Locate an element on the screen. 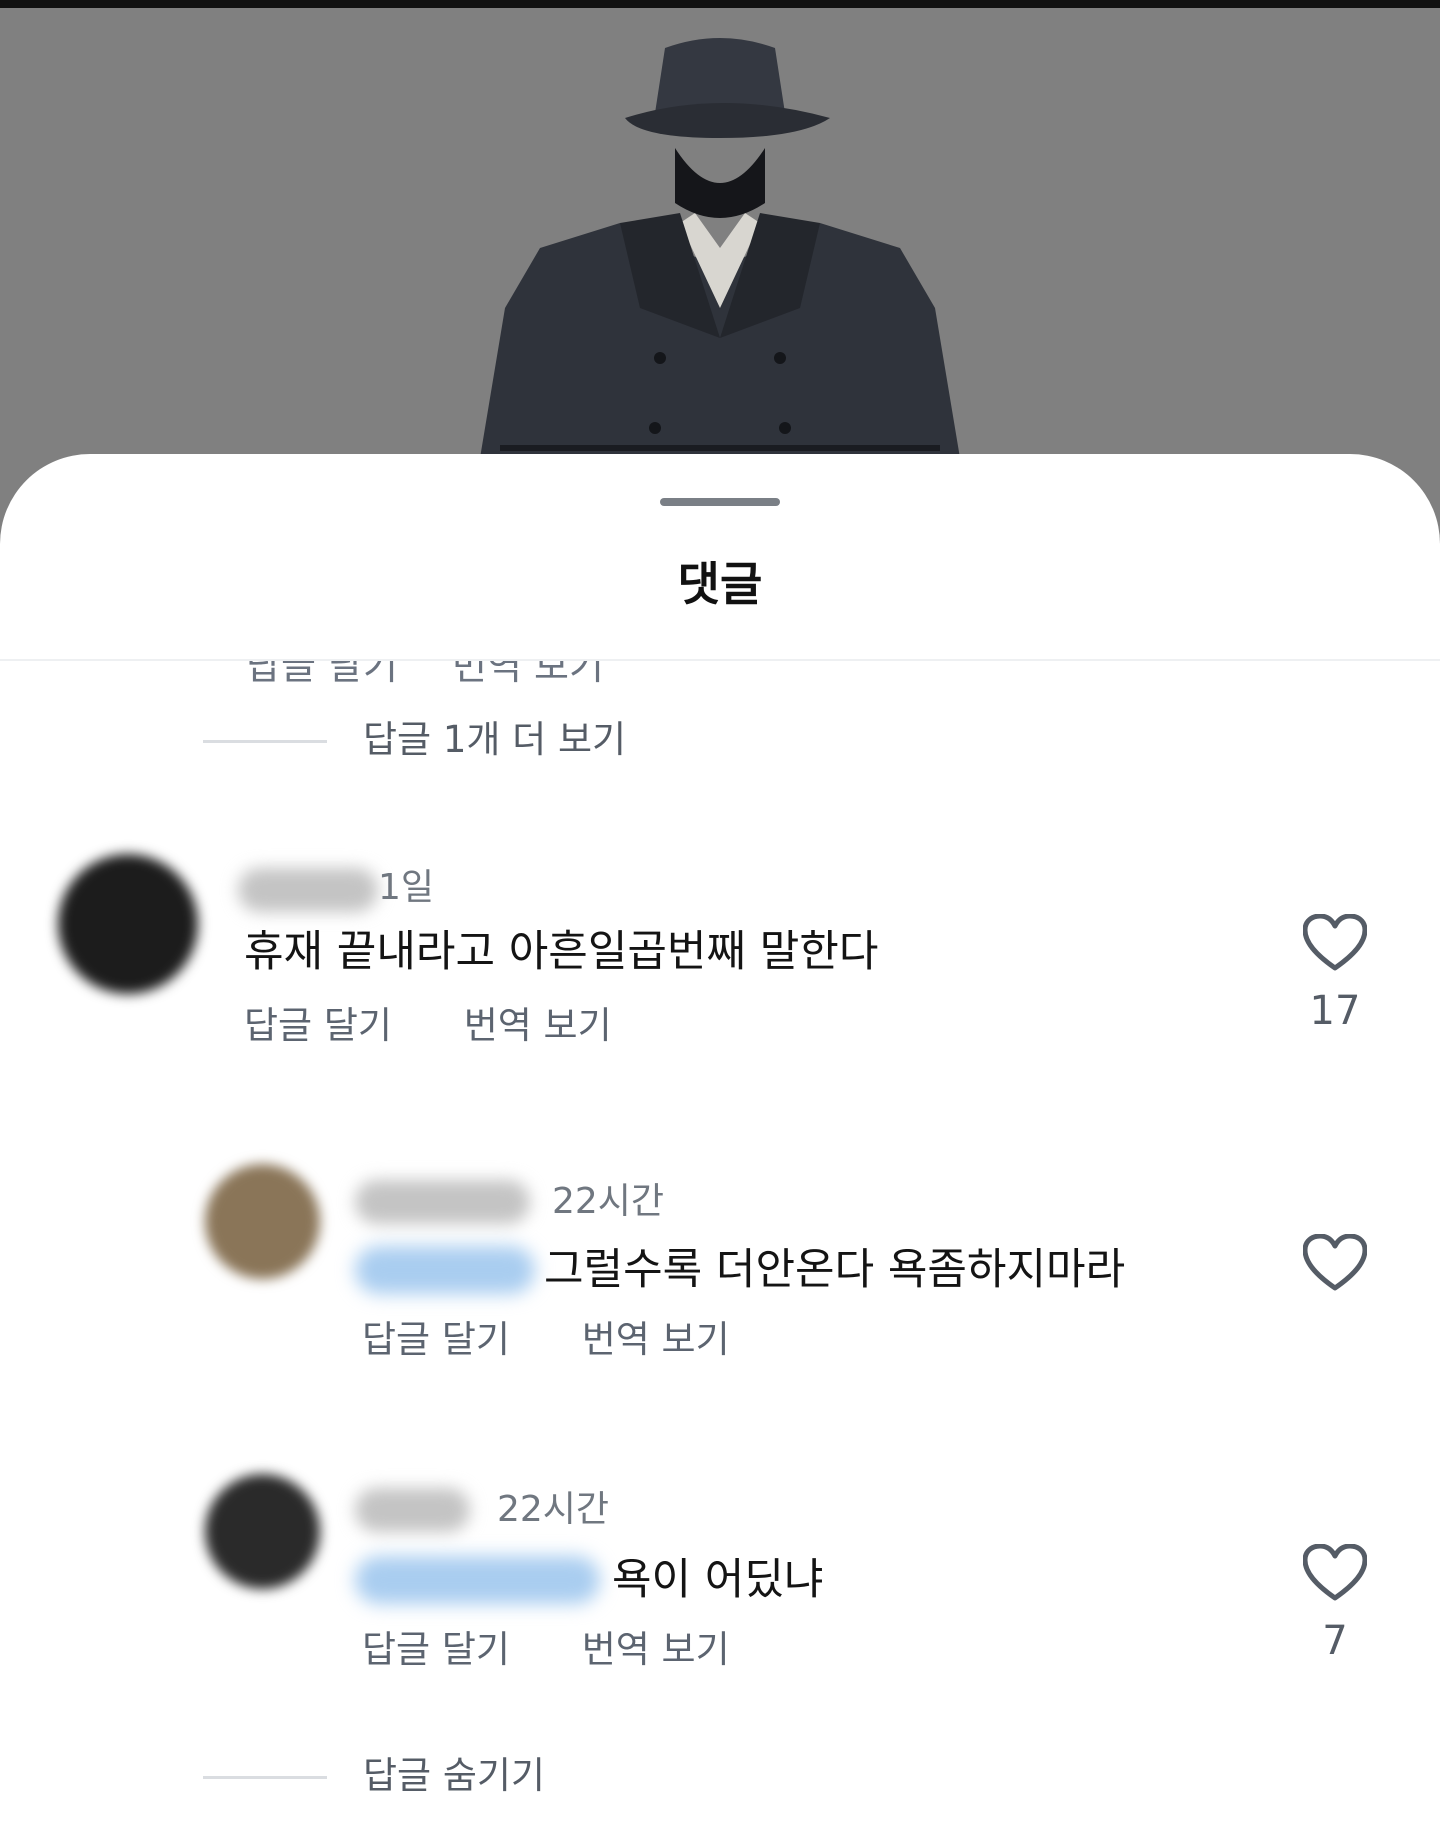 The image size is (1440, 1835). view-more-replies-label: 답글 1개 더 보기 is located at coordinates (495, 739).